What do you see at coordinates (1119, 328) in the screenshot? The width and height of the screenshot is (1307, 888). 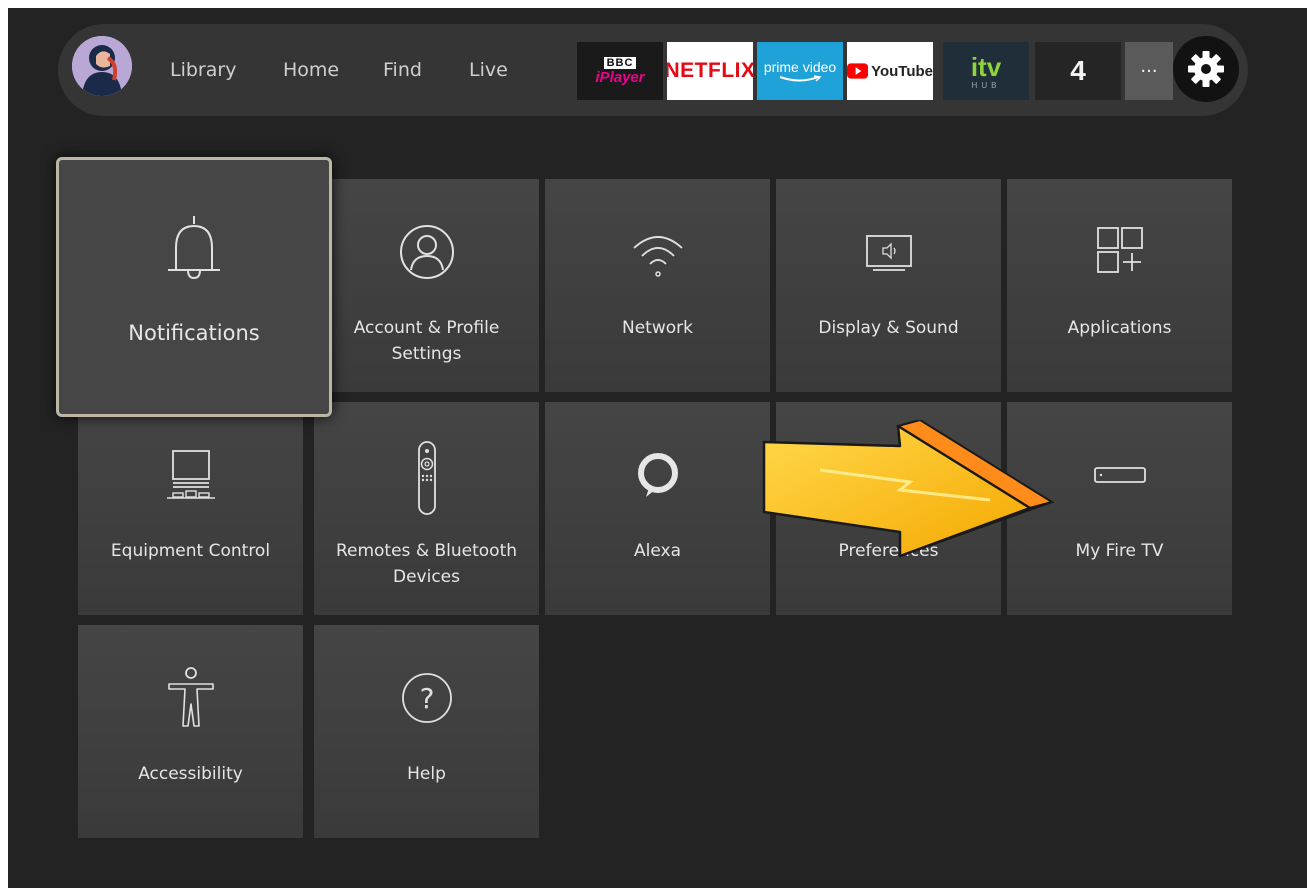 I see `tile-label: Applications` at bounding box center [1119, 328].